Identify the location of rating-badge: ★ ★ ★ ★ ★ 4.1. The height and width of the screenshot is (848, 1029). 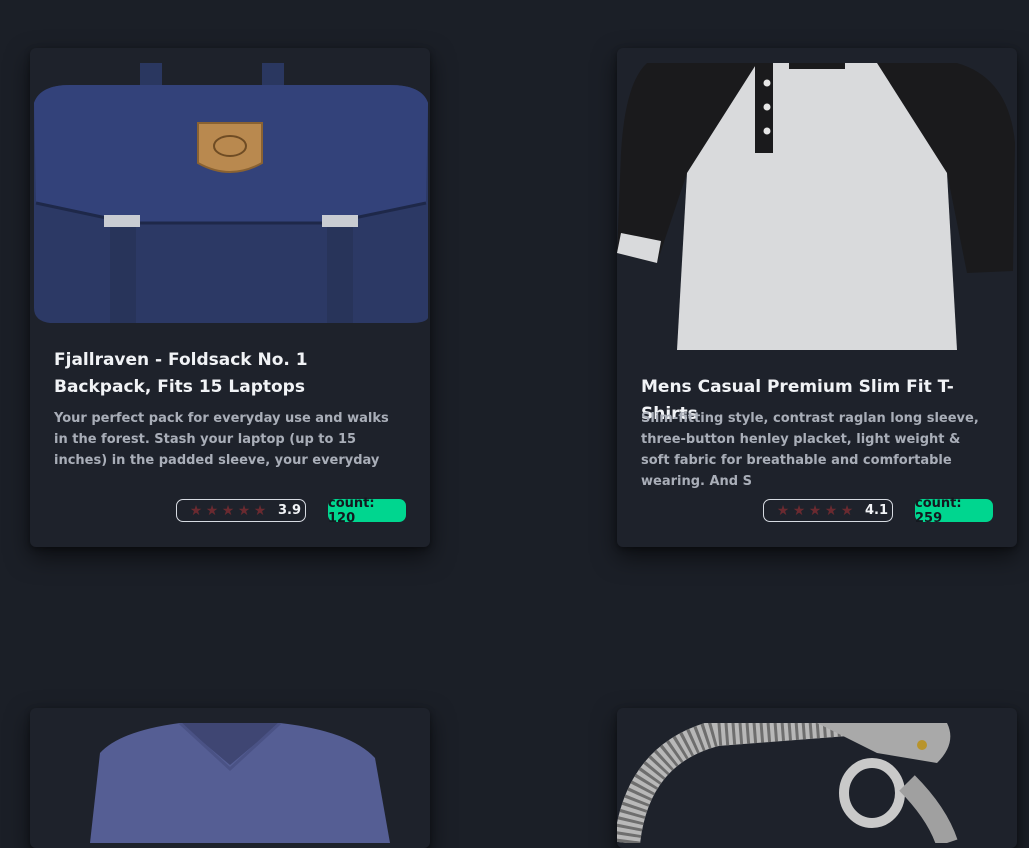
(828, 510).